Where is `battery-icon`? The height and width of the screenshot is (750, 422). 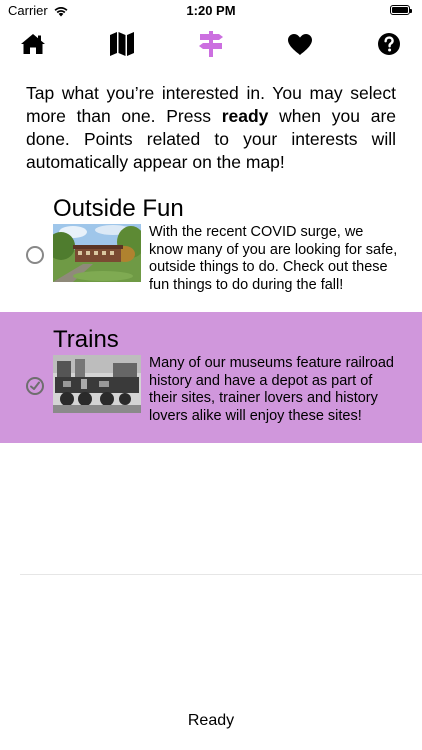
battery-icon is located at coordinates (401, 10).